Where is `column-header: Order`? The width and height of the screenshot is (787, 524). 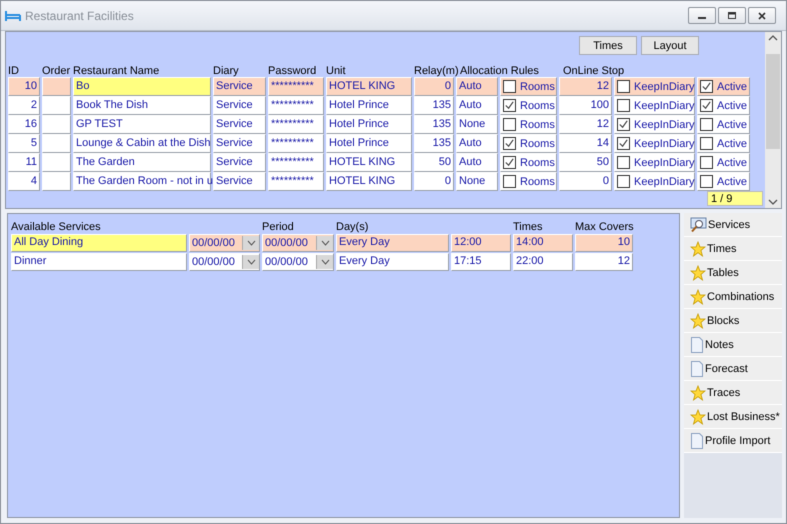
column-header: Order is located at coordinates (57, 71).